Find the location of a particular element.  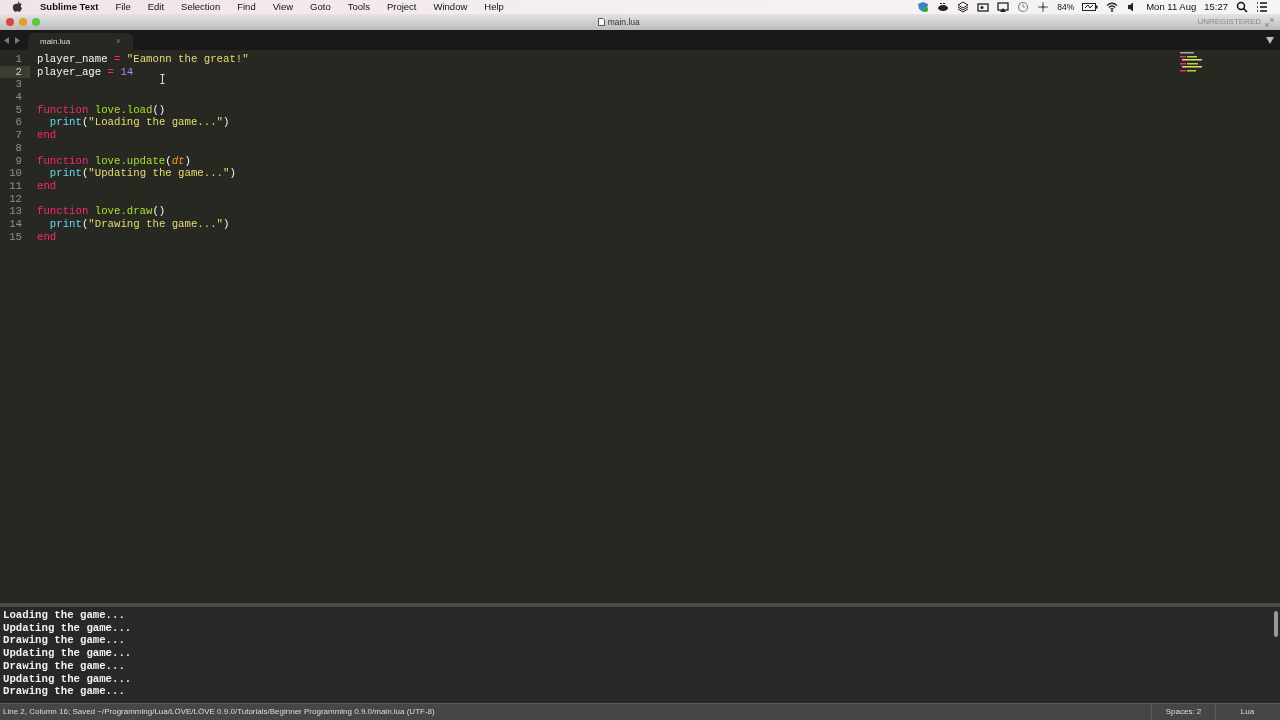

shield-icon is located at coordinates (923, 7).